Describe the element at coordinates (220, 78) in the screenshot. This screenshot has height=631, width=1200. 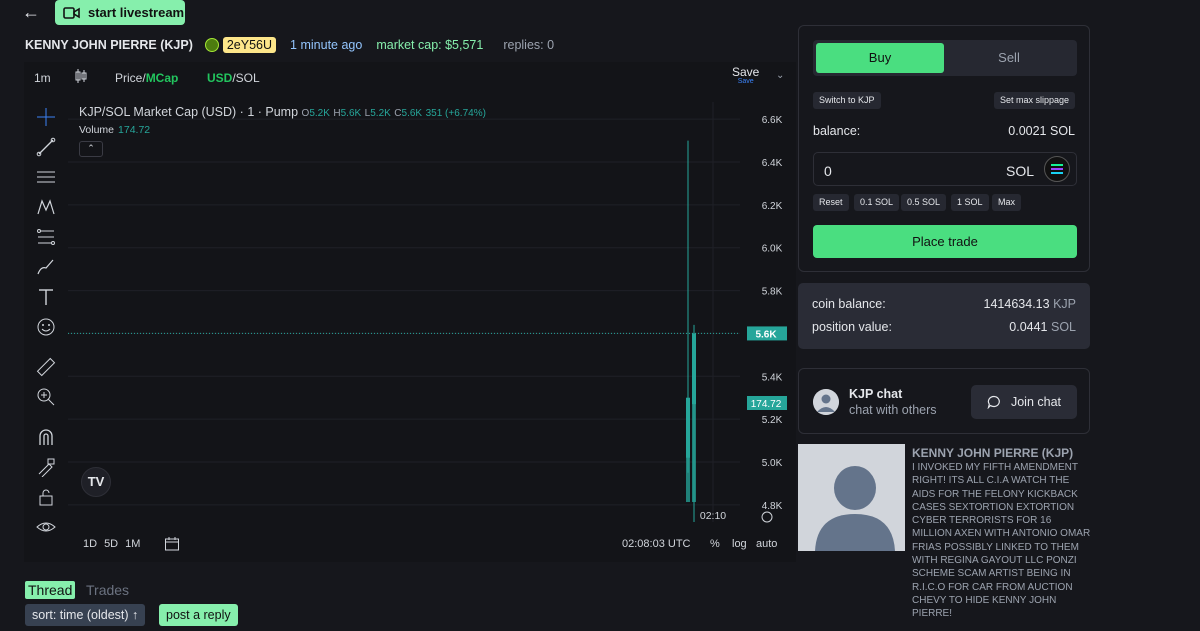
I see `usd-label: USD` at that location.